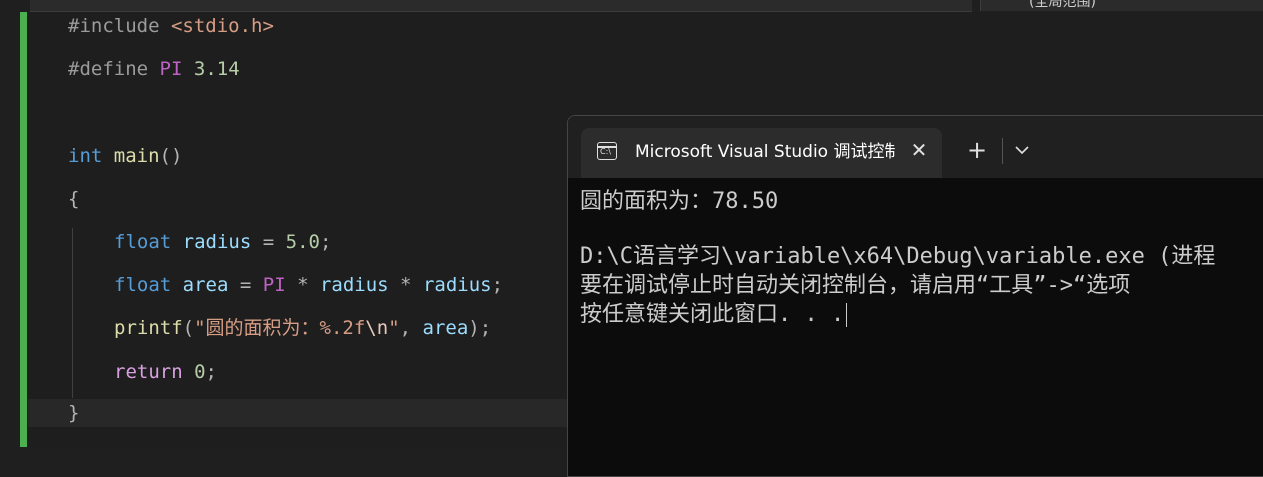 Image resolution: width=1263 pixels, height=477 pixels. What do you see at coordinates (847, 315) in the screenshot?
I see `text-cursor` at bounding box center [847, 315].